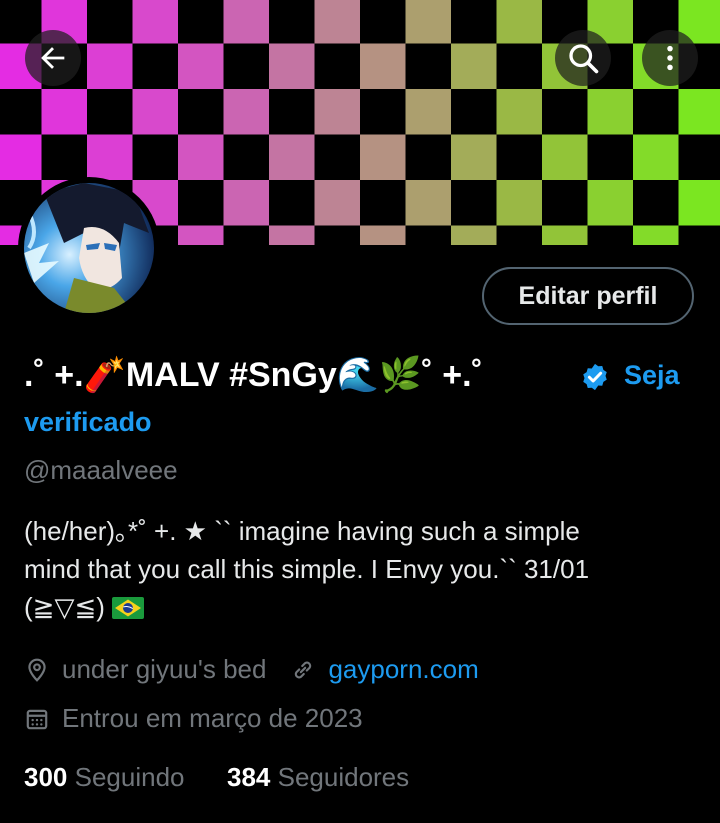 The height and width of the screenshot is (823, 720). I want to click on get-verified-link-continued: verificado, so click(88, 422).